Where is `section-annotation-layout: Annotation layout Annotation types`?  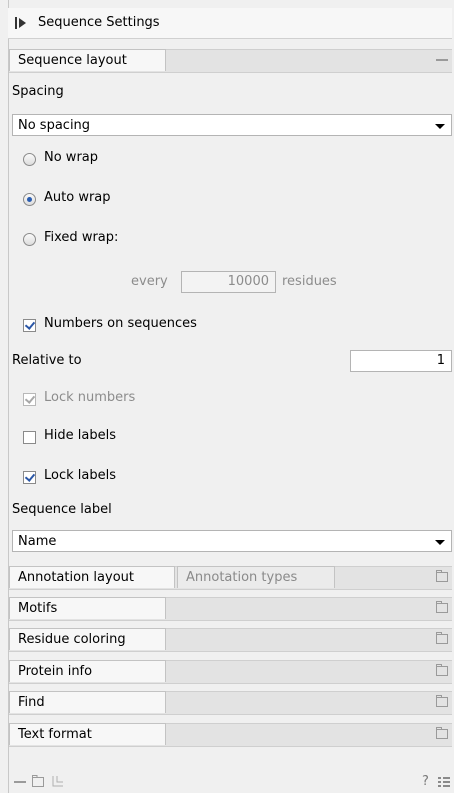 section-annotation-layout: Annotation layout Annotation types is located at coordinates (230, 578).